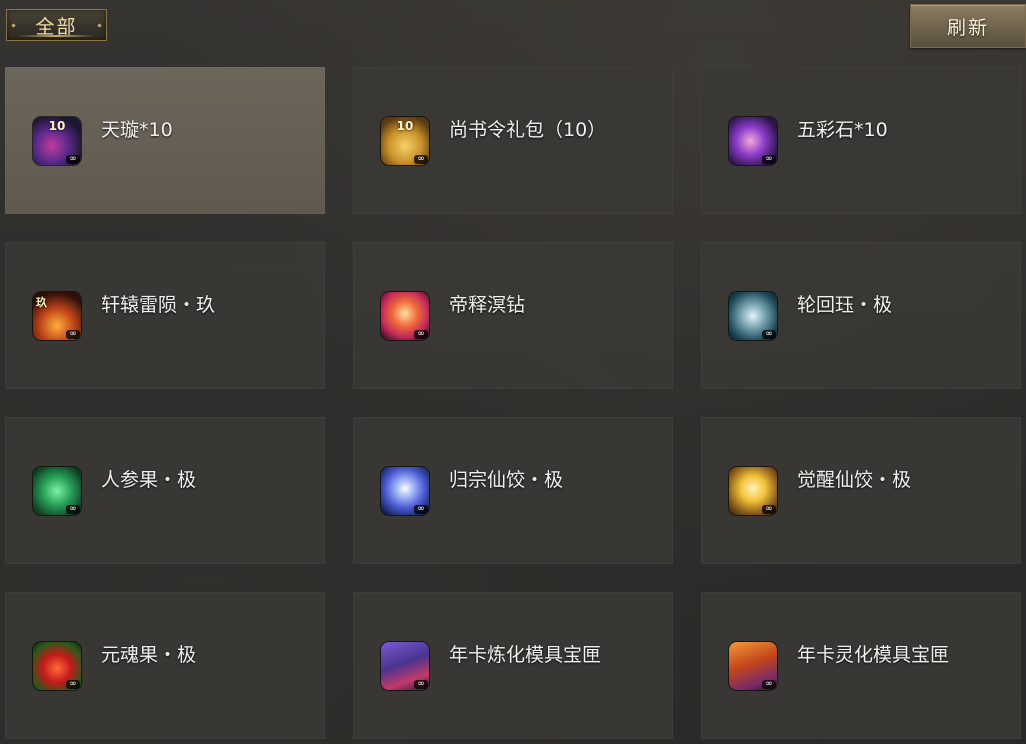 This screenshot has height=744, width=1026. Describe the element at coordinates (149, 480) in the screenshot. I see `item-name: 人参果・极` at that location.